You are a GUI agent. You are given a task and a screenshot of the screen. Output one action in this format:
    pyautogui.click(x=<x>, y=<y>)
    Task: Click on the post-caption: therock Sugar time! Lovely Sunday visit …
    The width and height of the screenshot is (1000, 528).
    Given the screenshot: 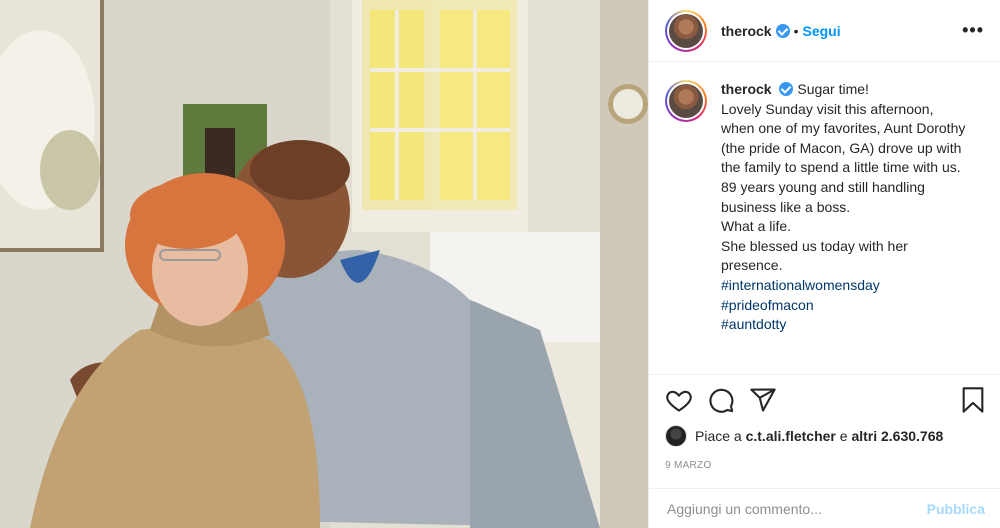 What is the action you would take?
    pyautogui.click(x=852, y=227)
    